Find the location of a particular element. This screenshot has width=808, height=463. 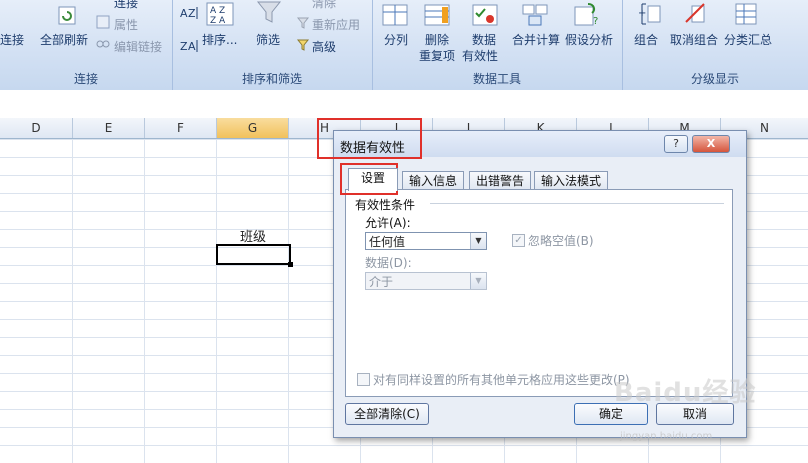

reapply-icon is located at coordinates (303, 23).